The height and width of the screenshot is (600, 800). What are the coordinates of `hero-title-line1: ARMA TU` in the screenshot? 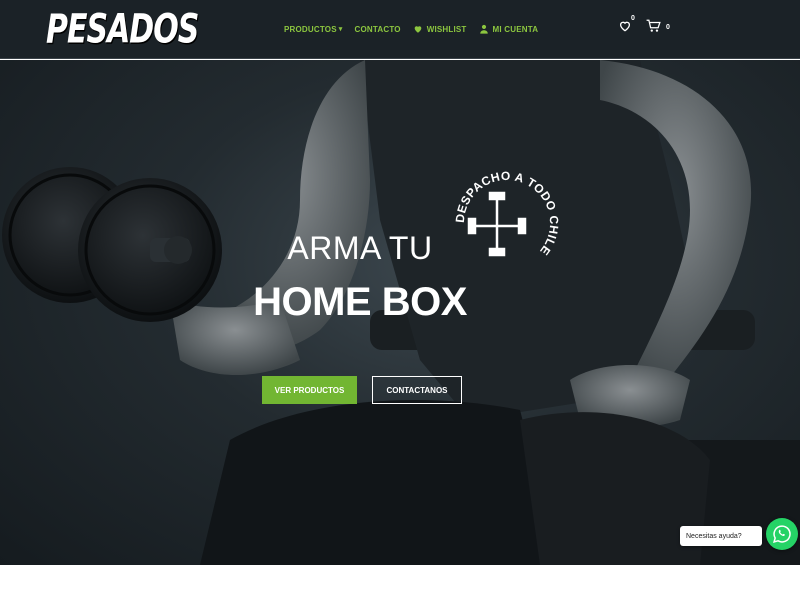 It's located at (360, 248).